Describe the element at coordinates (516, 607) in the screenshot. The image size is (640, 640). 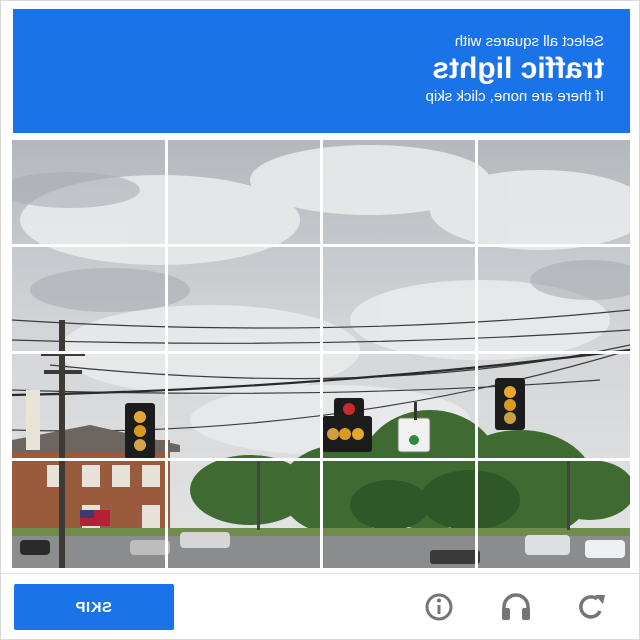
I see `audio-headphones-icon` at that location.